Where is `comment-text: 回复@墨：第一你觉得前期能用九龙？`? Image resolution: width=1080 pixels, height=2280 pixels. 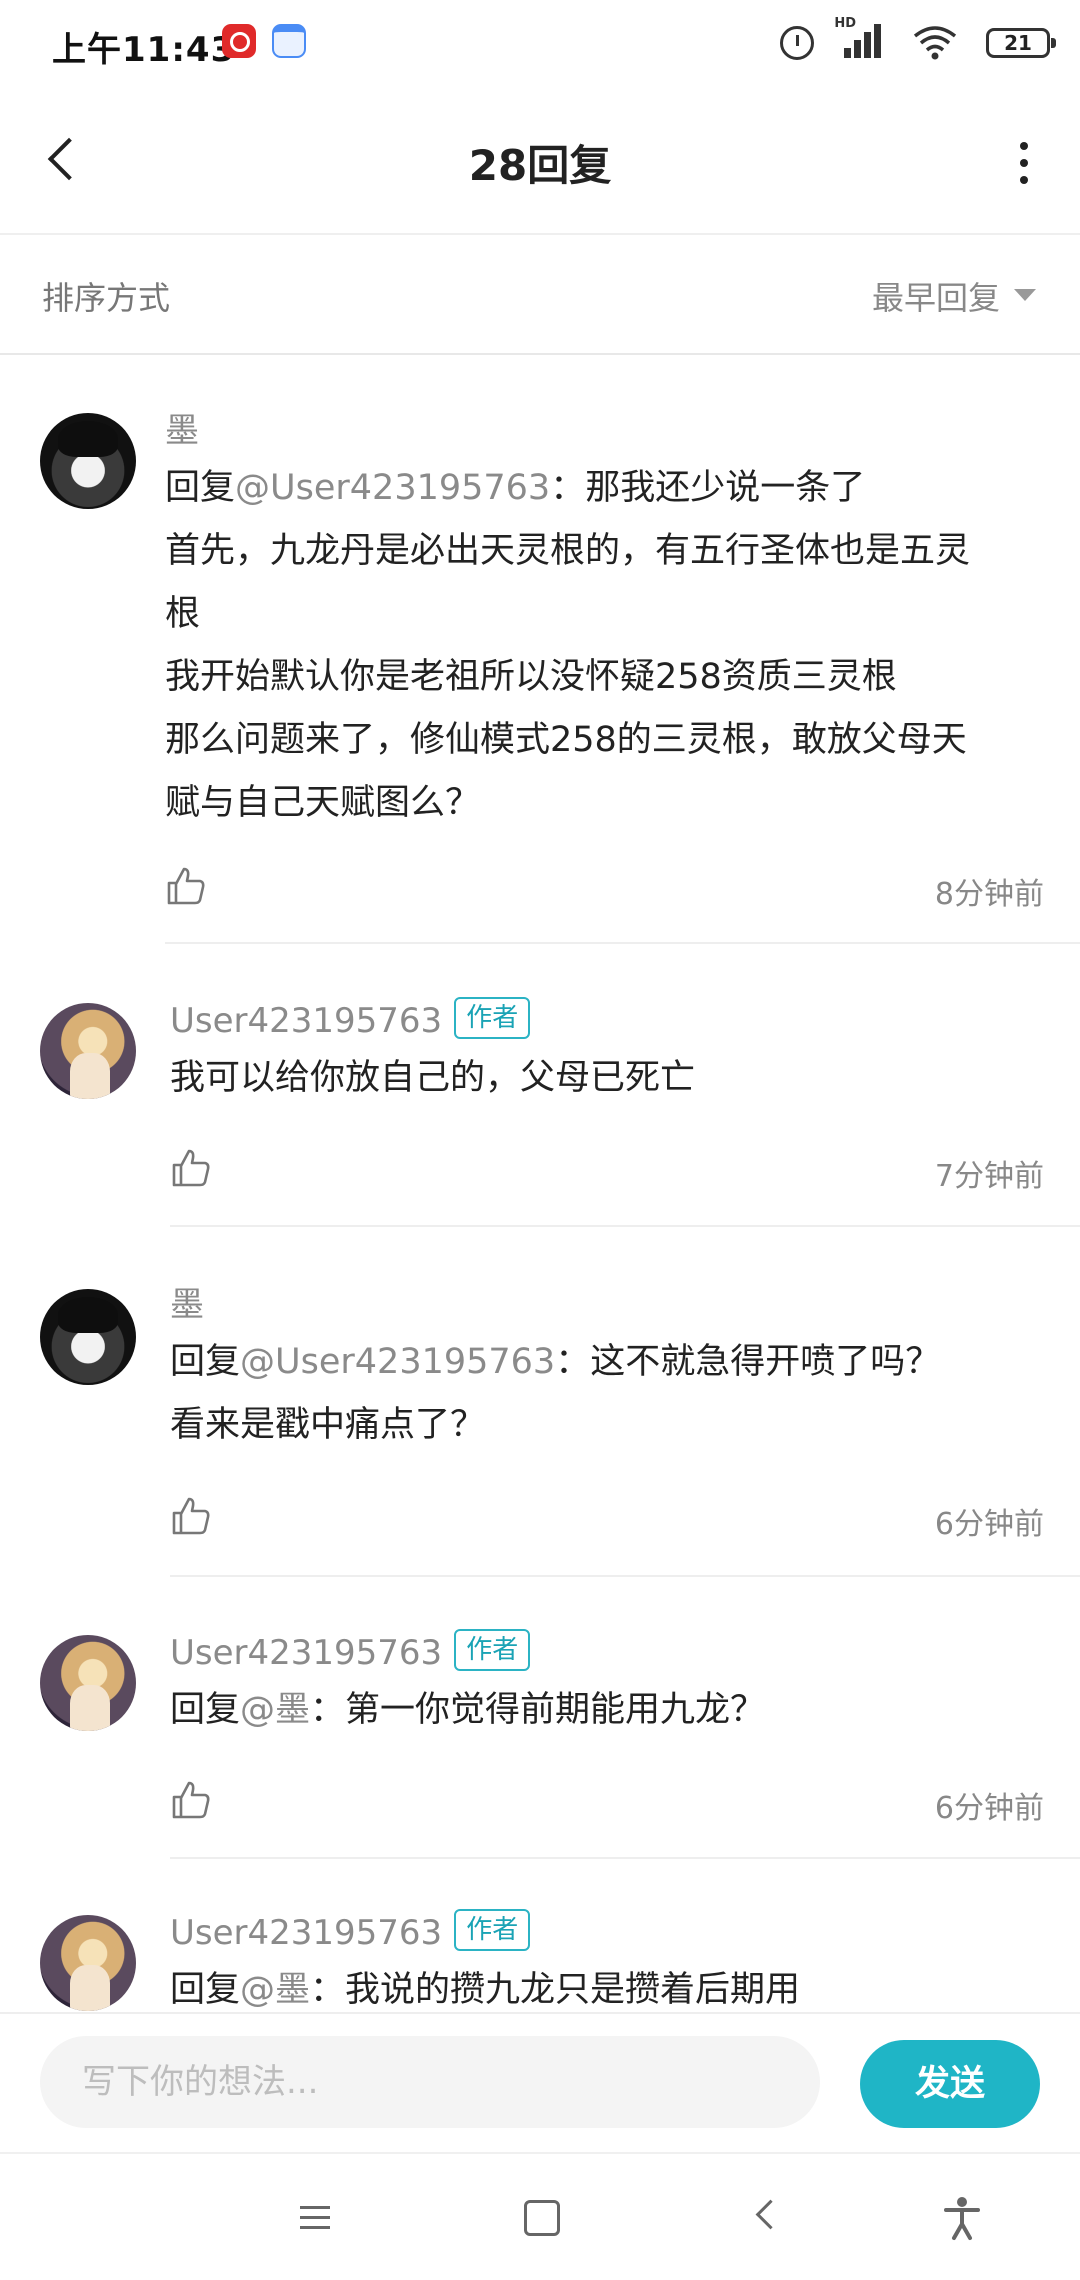
comment-text: 回复@墨：第一你觉得前期能用九龙？ is located at coordinates (610, 1710).